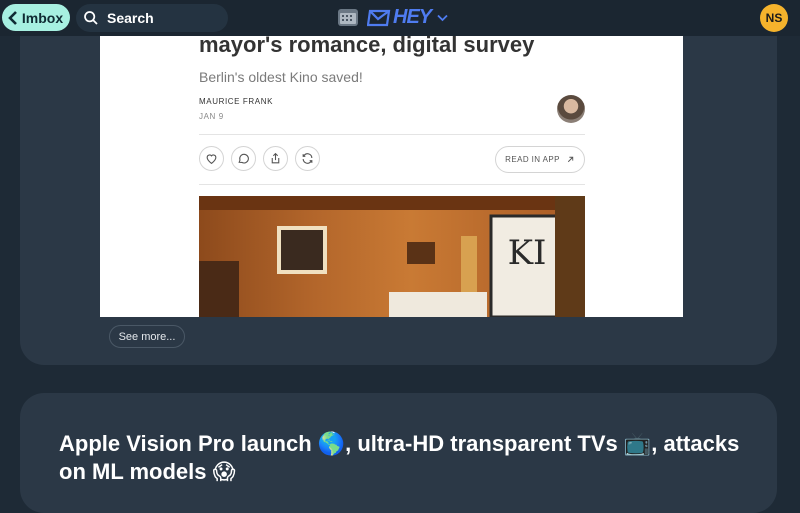  I want to click on article-subtitle: Berlin's oldest Kino saved!, so click(281, 77).